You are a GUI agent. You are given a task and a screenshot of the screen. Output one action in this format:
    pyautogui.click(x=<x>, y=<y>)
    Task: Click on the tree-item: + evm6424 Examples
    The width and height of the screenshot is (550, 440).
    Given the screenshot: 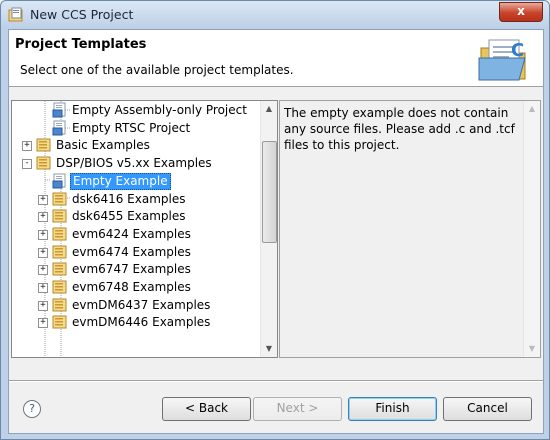 What is the action you would take?
    pyautogui.click(x=134, y=234)
    